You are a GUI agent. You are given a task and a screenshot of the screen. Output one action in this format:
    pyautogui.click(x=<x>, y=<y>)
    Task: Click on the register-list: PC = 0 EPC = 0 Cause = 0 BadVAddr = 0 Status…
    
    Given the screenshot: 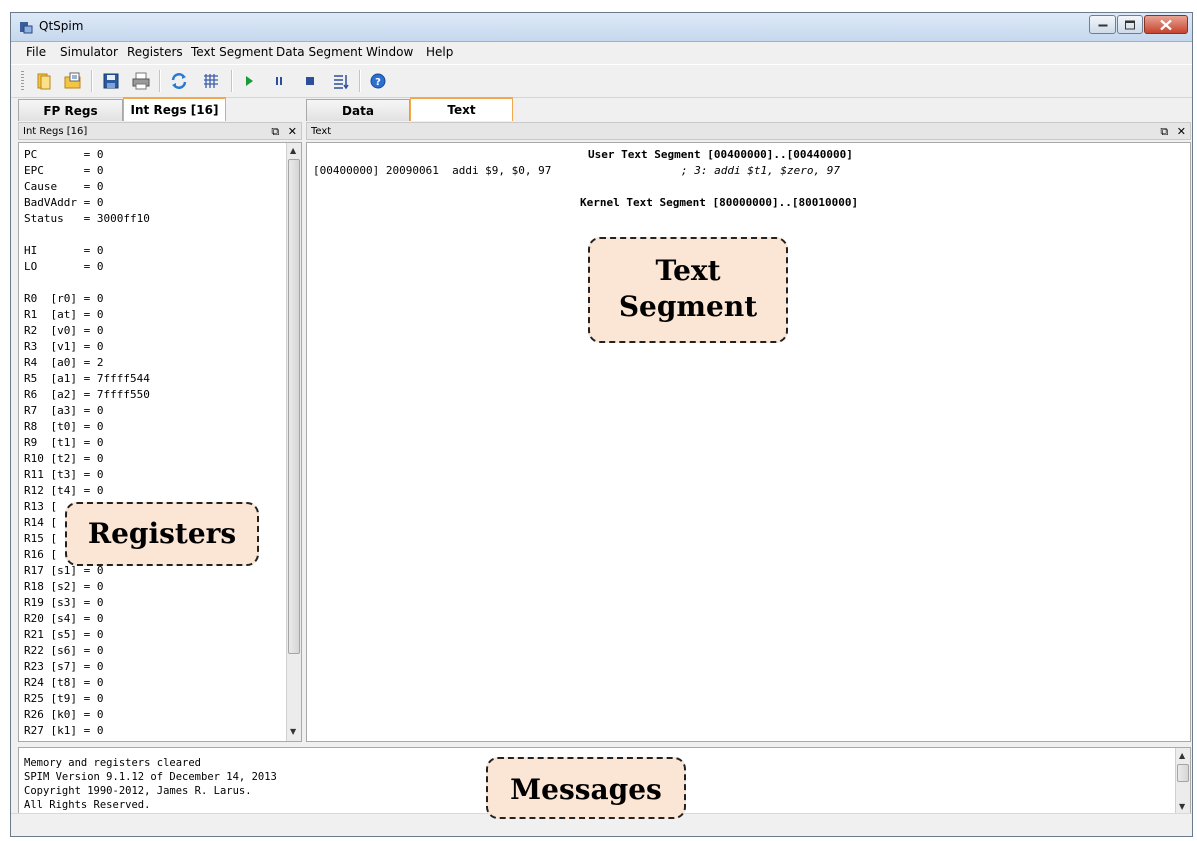 What is the action you would take?
    pyautogui.click(x=87, y=443)
    